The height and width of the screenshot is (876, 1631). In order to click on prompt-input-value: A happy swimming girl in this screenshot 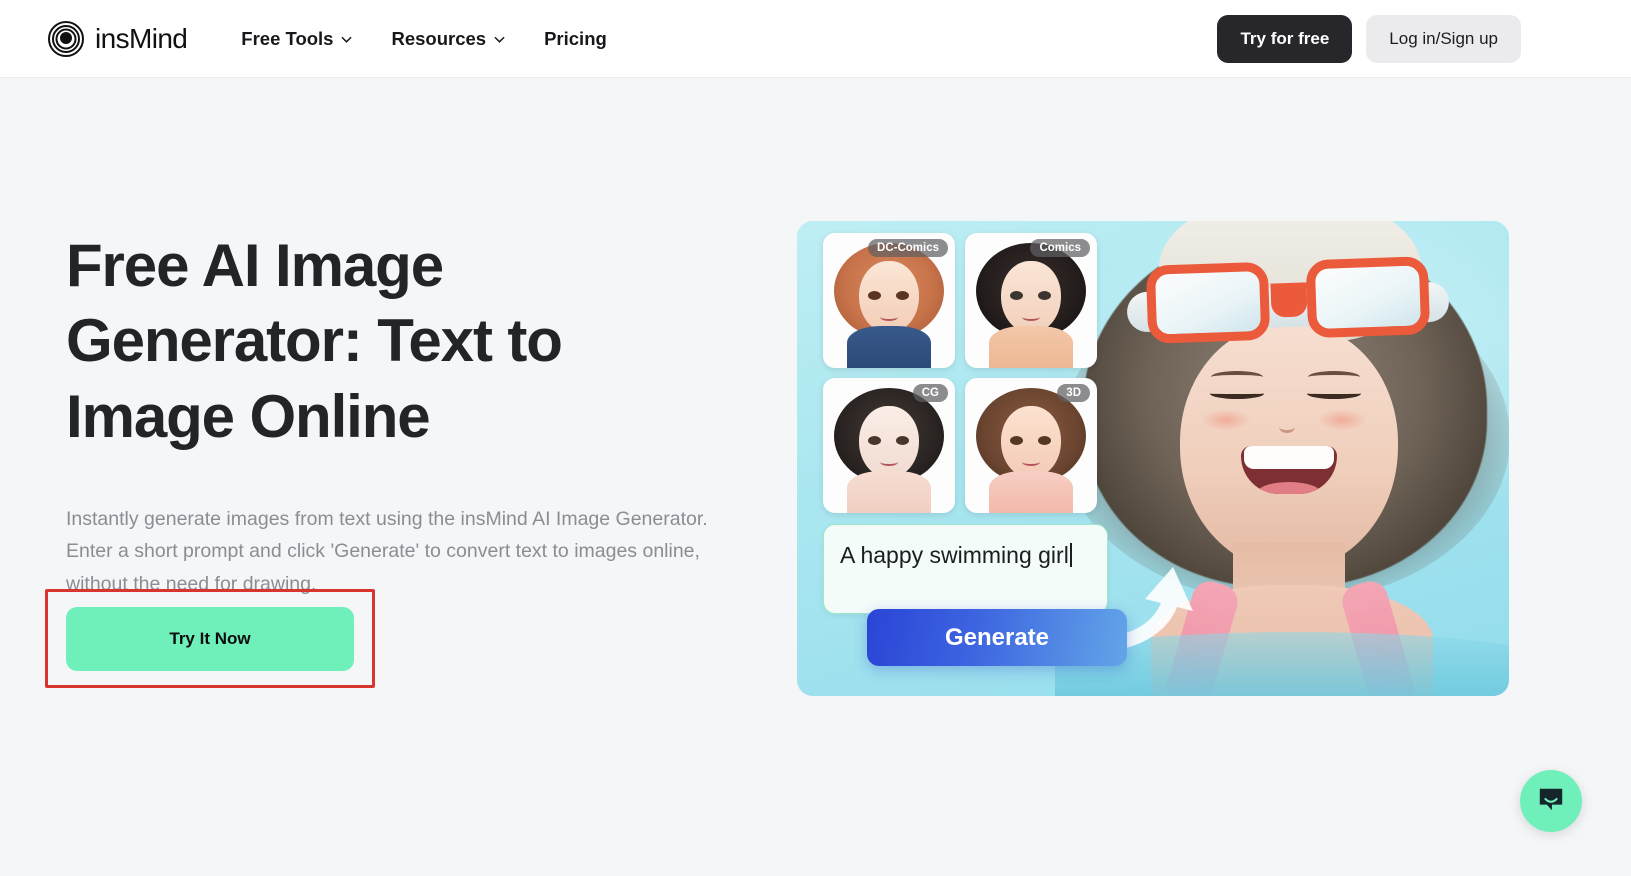, I will do `click(965, 555)`.